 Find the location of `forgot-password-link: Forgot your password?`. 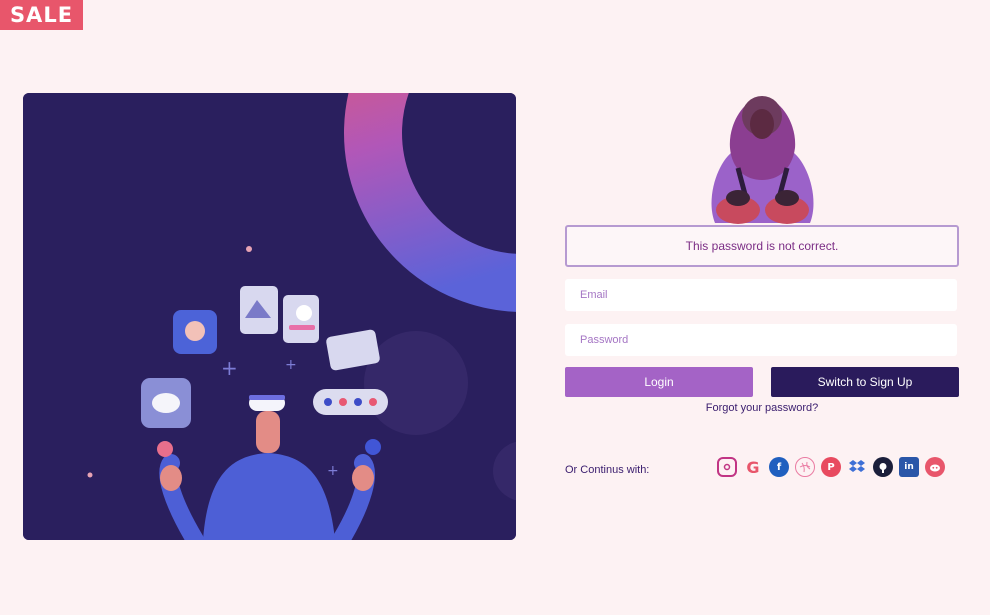

forgot-password-link: Forgot your password? is located at coordinates (762, 408).